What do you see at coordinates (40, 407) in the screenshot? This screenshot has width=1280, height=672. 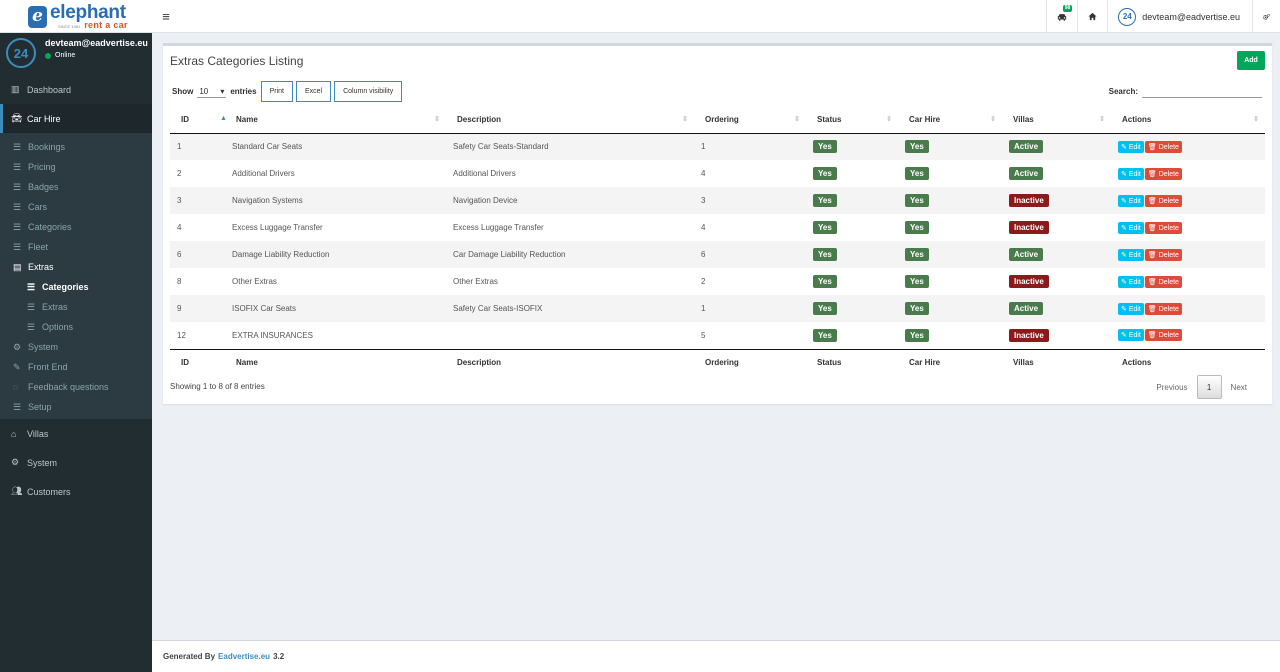 I see `sidebar-item-label: Setup` at bounding box center [40, 407].